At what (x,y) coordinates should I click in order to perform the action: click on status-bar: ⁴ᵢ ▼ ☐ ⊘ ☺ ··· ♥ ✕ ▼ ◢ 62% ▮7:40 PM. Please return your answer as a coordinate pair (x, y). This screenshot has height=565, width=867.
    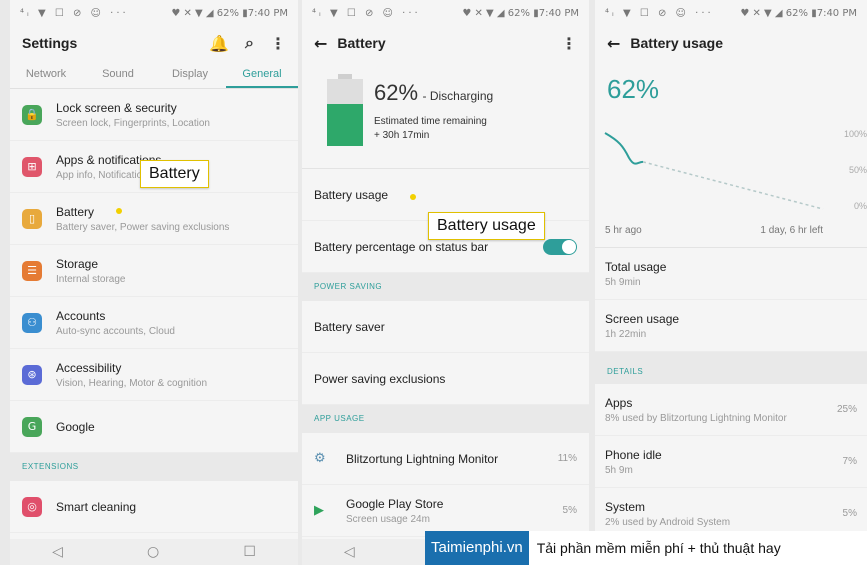
    Looking at the image, I should click on (731, 13).